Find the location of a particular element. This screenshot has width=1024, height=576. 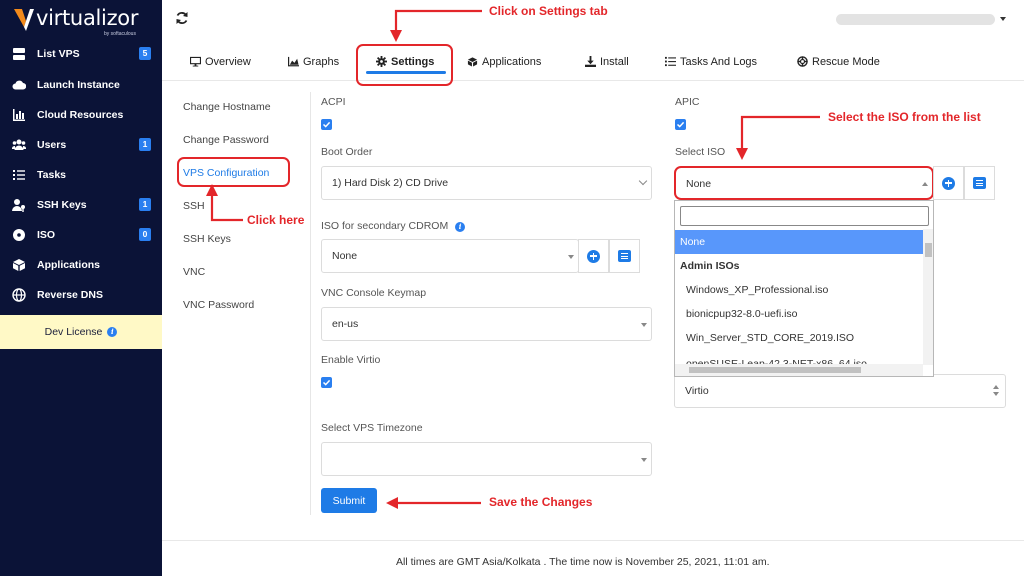

caret-up-icon is located at coordinates (996, 387).